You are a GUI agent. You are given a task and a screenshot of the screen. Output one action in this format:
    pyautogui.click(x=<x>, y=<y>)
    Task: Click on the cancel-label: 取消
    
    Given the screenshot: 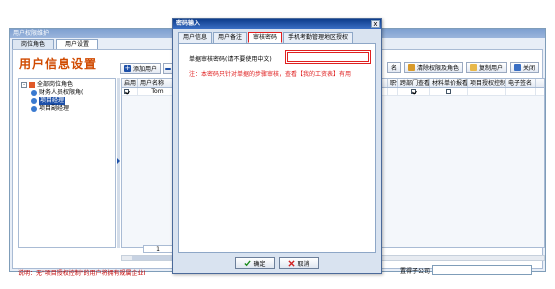 What is the action you would take?
    pyautogui.click(x=303, y=264)
    